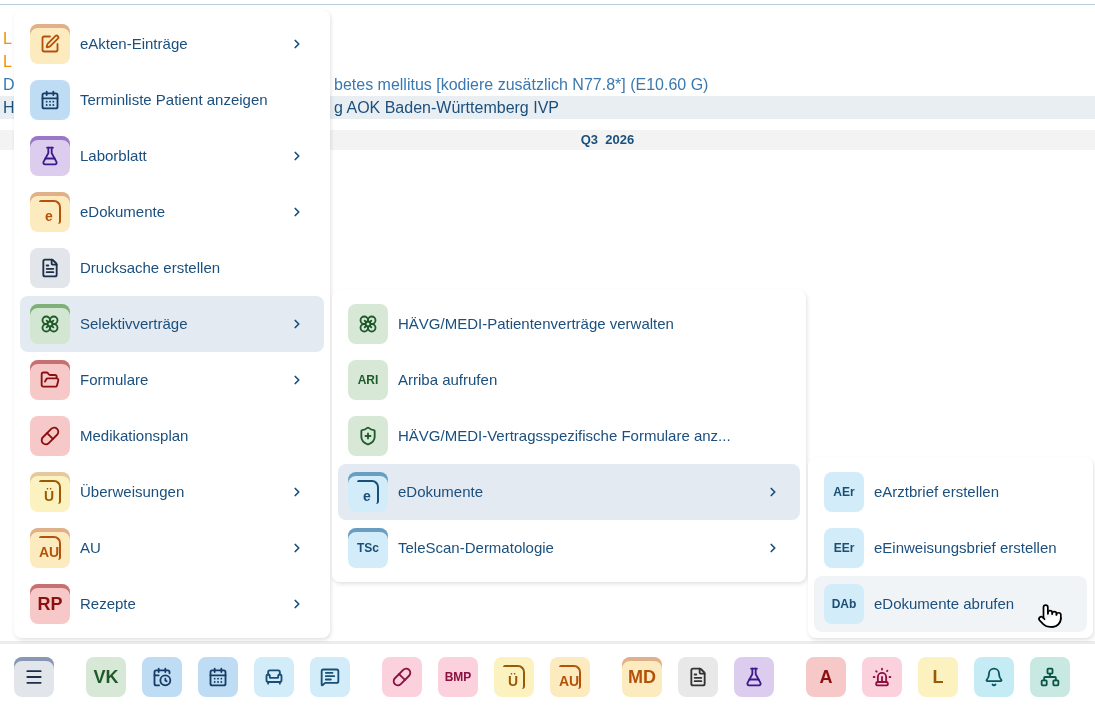 The width and height of the screenshot is (1095, 707). I want to click on menu-item-label: Terminliste Patient anzeigen, so click(174, 99).